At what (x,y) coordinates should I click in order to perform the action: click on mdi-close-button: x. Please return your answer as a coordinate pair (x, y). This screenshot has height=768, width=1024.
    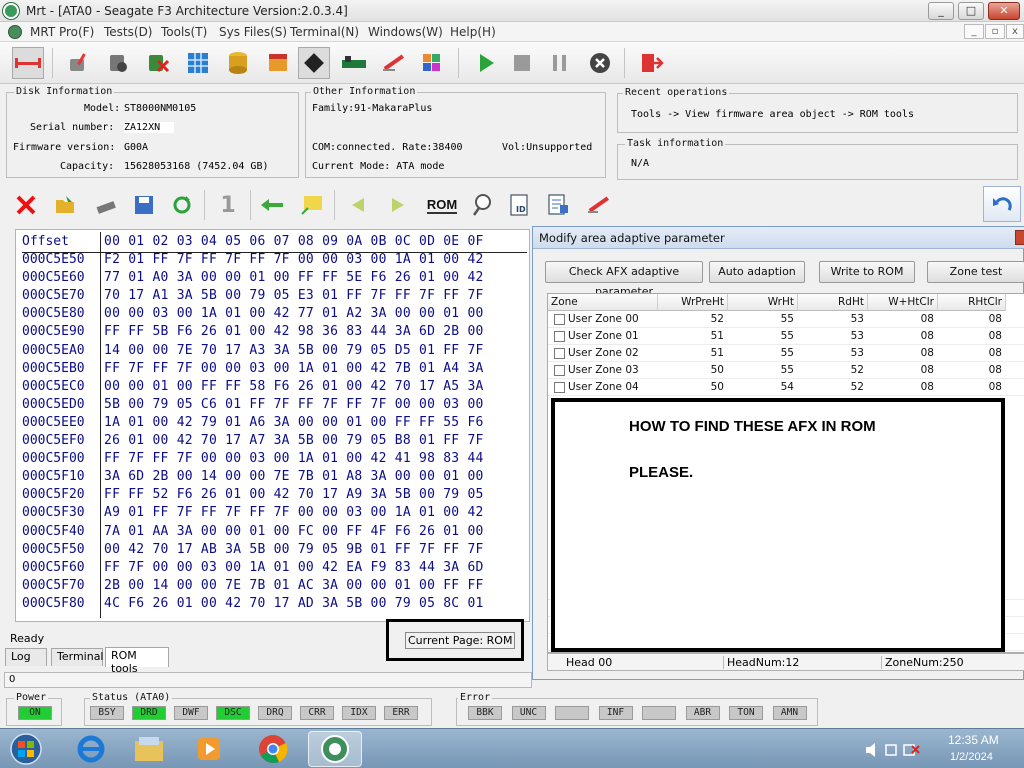
    Looking at the image, I should click on (1015, 31).